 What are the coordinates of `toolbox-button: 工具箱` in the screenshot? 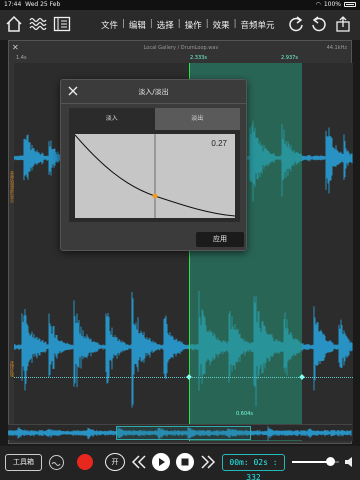 It's located at (23, 462).